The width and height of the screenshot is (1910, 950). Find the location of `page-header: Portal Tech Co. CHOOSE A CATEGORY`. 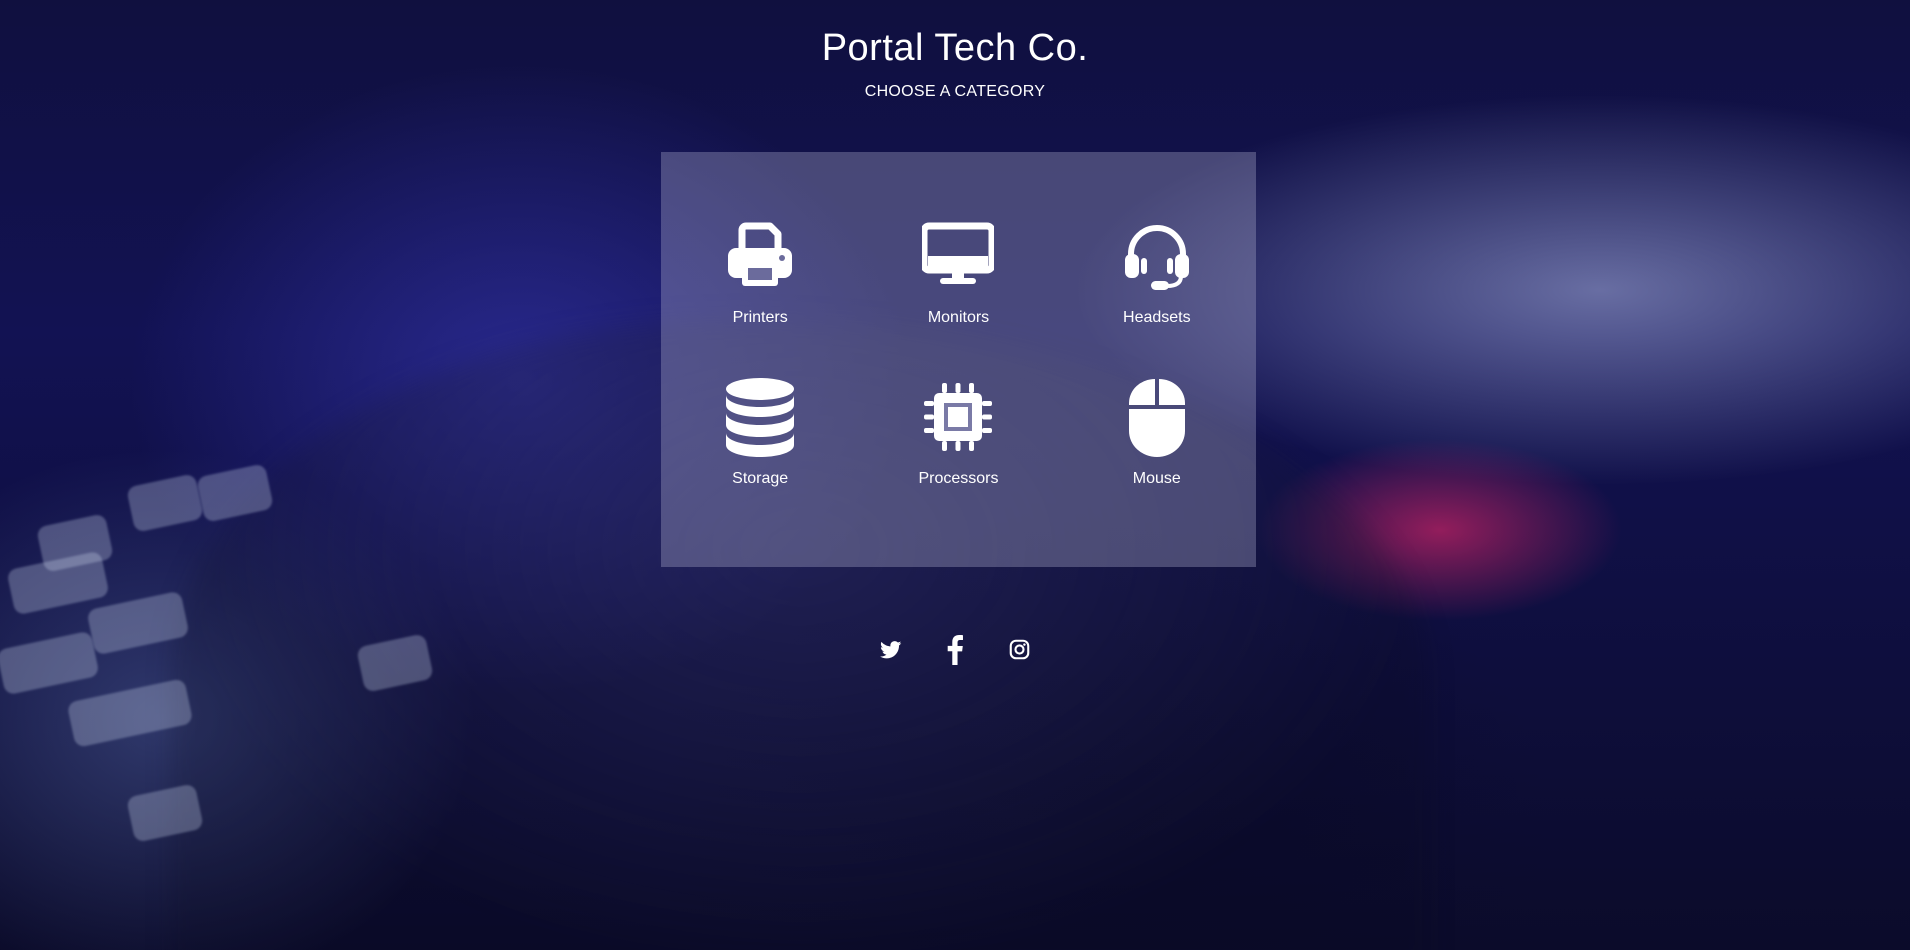

page-header: Portal Tech Co. CHOOSE A CATEGORY is located at coordinates (955, 63).